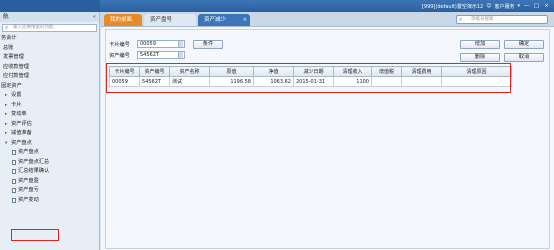  I want to click on card-no-row: 卡片编号 00059 条件, so click(166, 44).